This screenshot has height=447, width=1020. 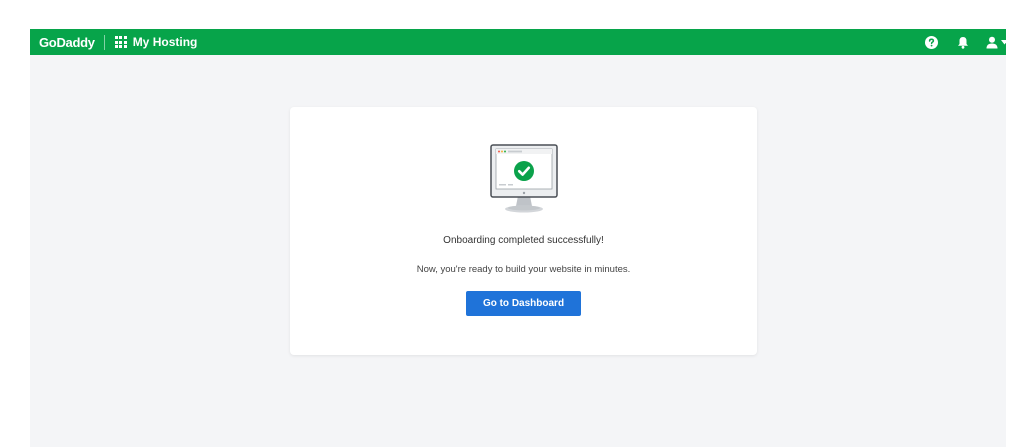 I want to click on help-icon, so click(x=931, y=42).